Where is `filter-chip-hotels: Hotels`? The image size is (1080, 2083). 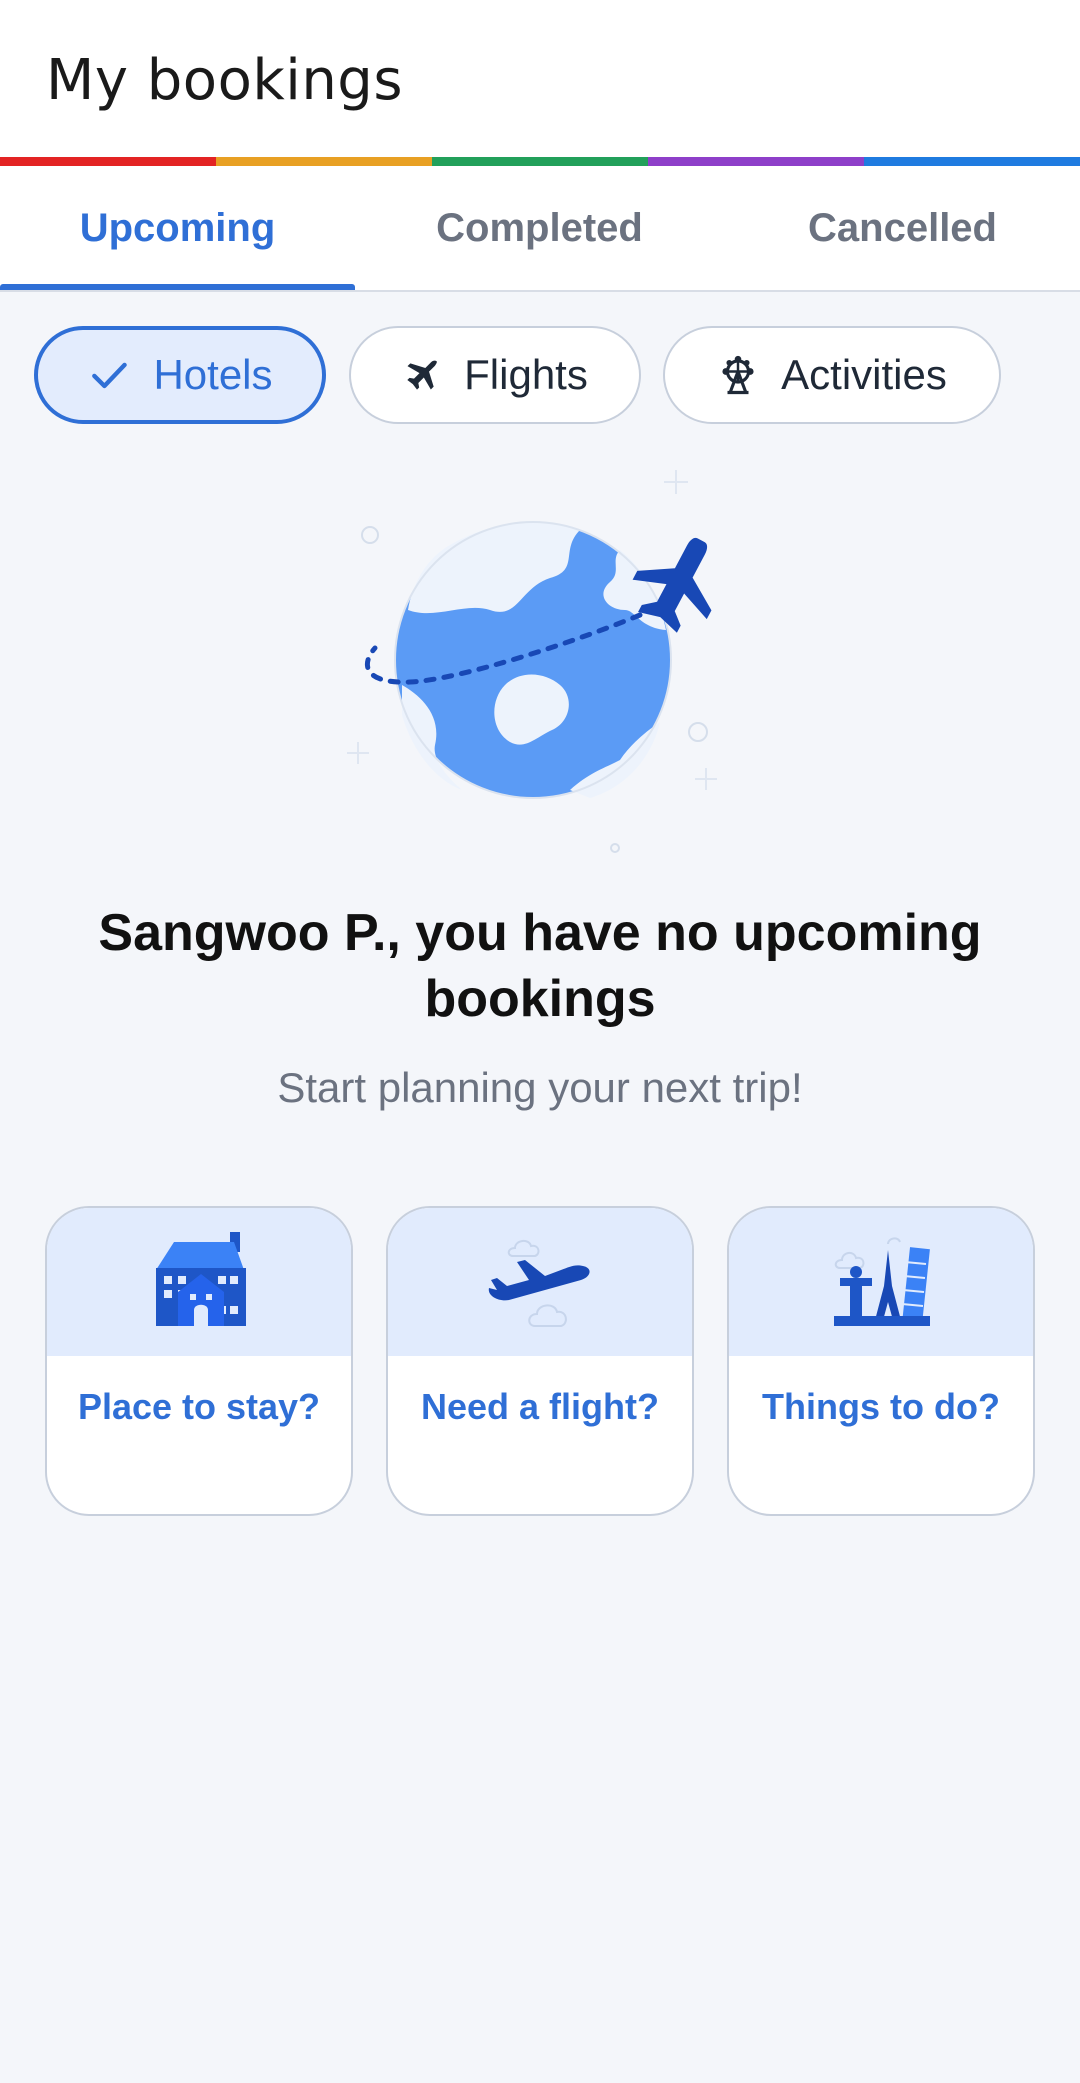
filter-chip-hotels: Hotels is located at coordinates (180, 375).